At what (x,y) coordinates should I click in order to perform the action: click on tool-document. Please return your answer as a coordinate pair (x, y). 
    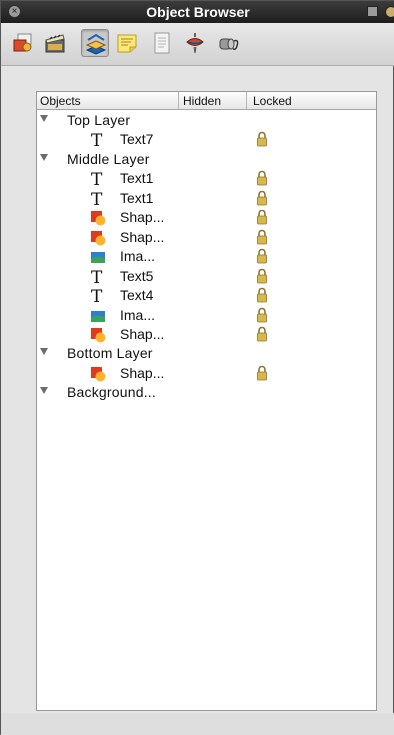
    Looking at the image, I should click on (162, 43).